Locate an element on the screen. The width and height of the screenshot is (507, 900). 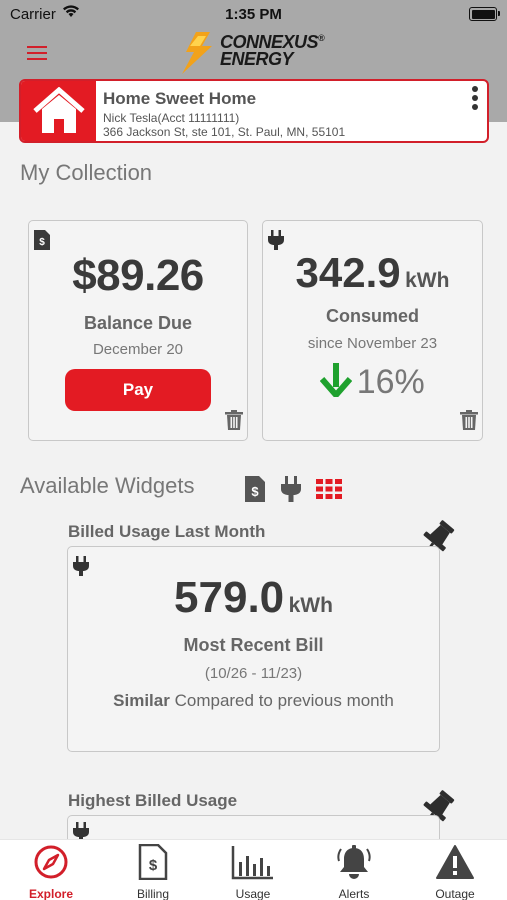
home-icon-box is located at coordinates (58, 111).